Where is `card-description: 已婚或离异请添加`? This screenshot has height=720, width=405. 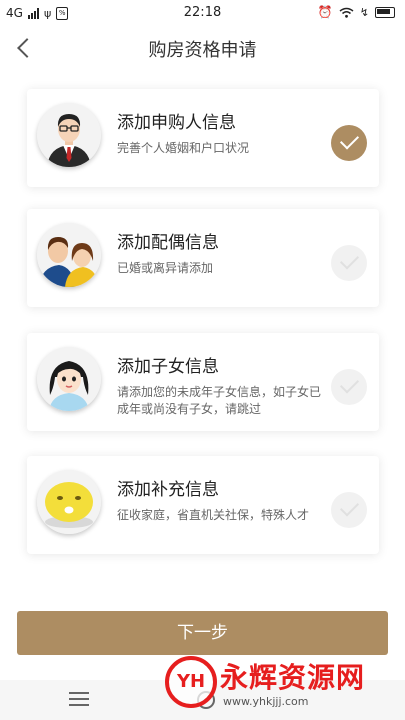
card-description: 已婚或离异请添加 is located at coordinates (165, 268).